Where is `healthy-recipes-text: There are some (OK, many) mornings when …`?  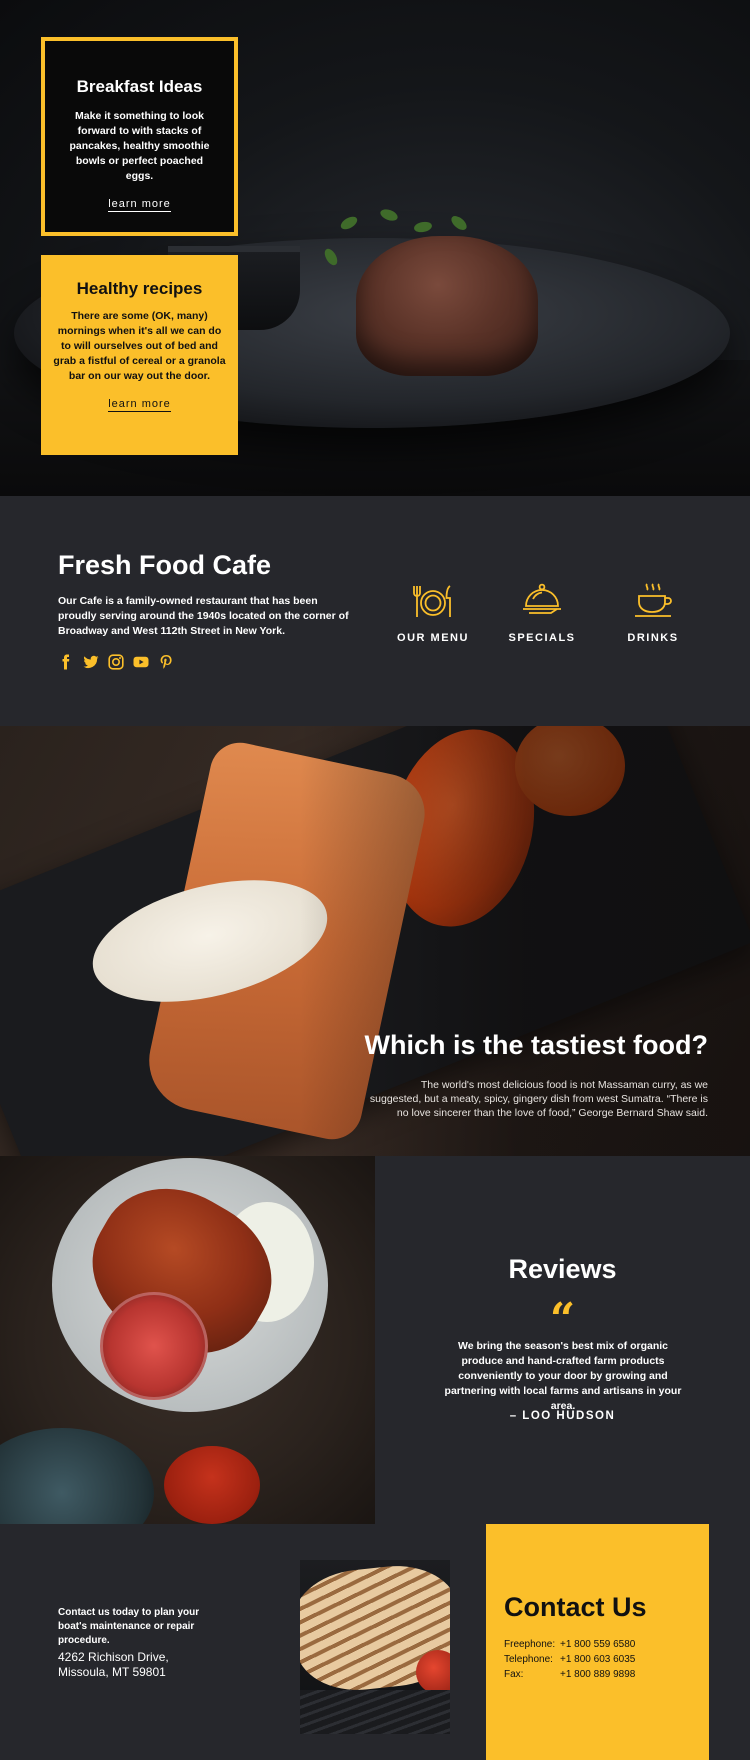
healthy-recipes-text: There are some (OK, many) mornings when … is located at coordinates (139, 346).